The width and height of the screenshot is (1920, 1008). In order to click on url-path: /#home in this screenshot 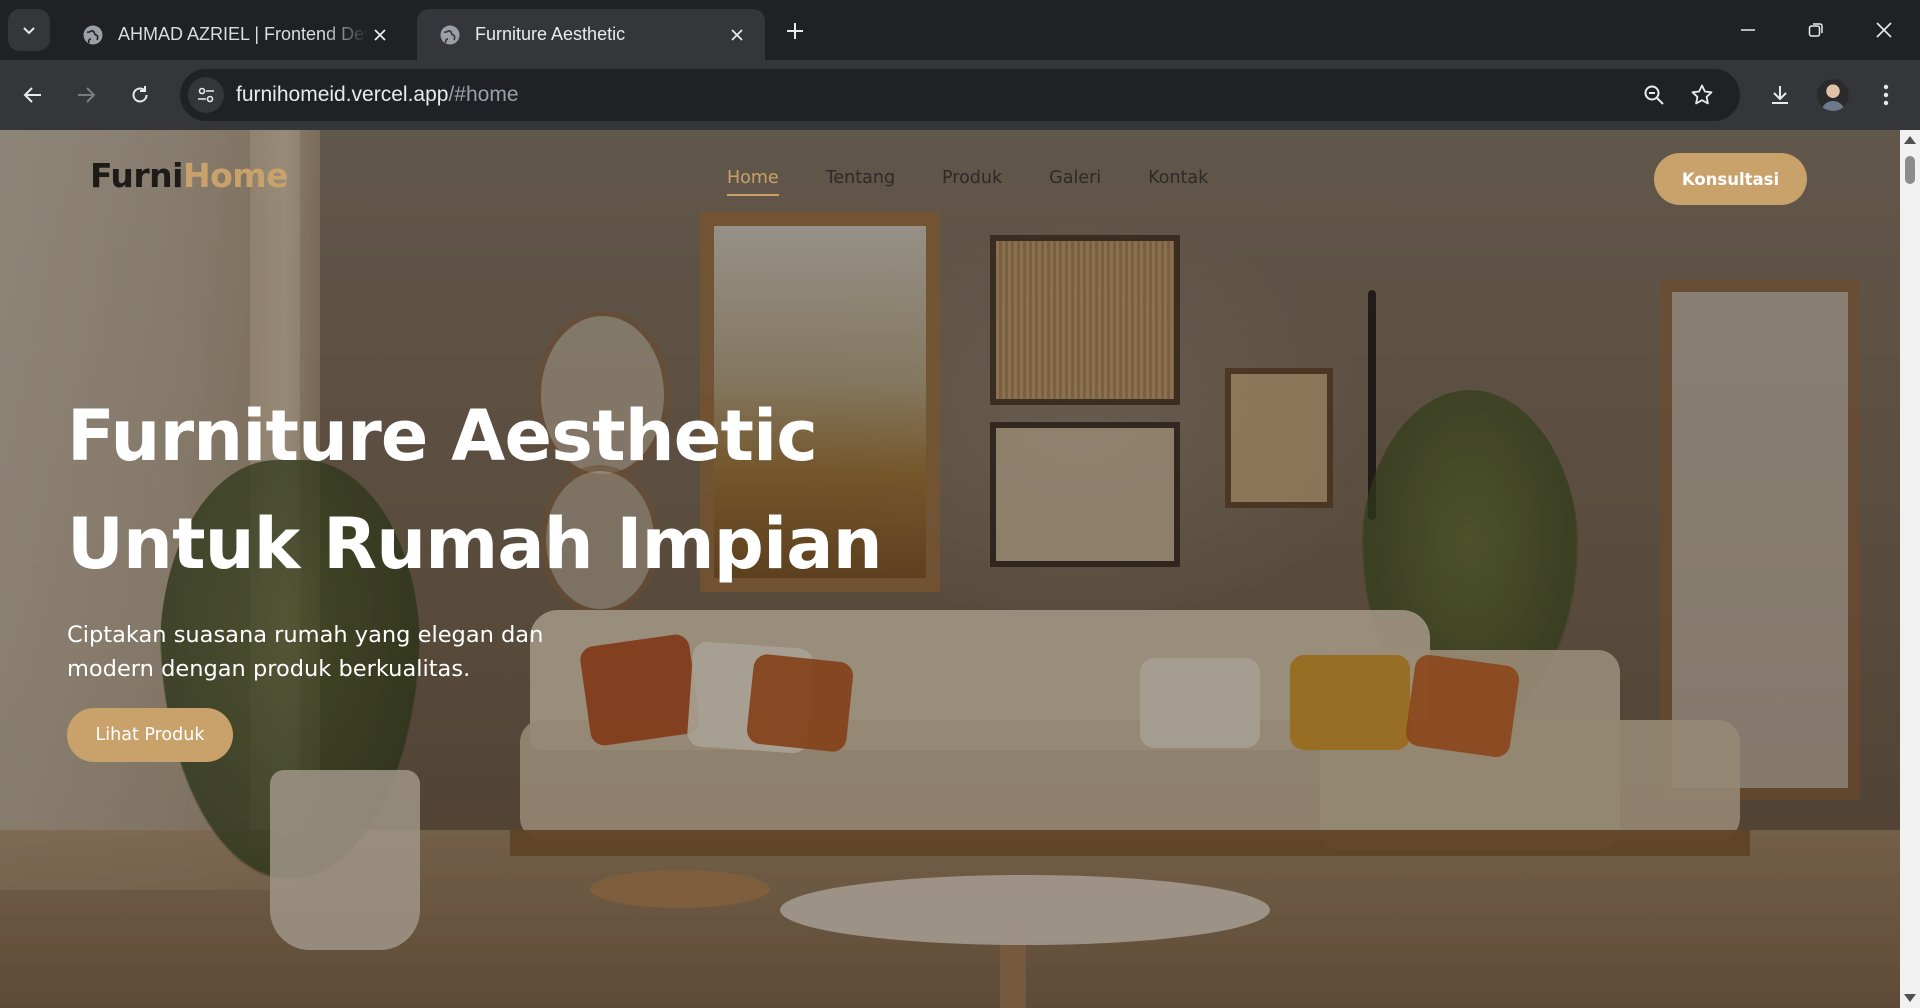, I will do `click(483, 94)`.